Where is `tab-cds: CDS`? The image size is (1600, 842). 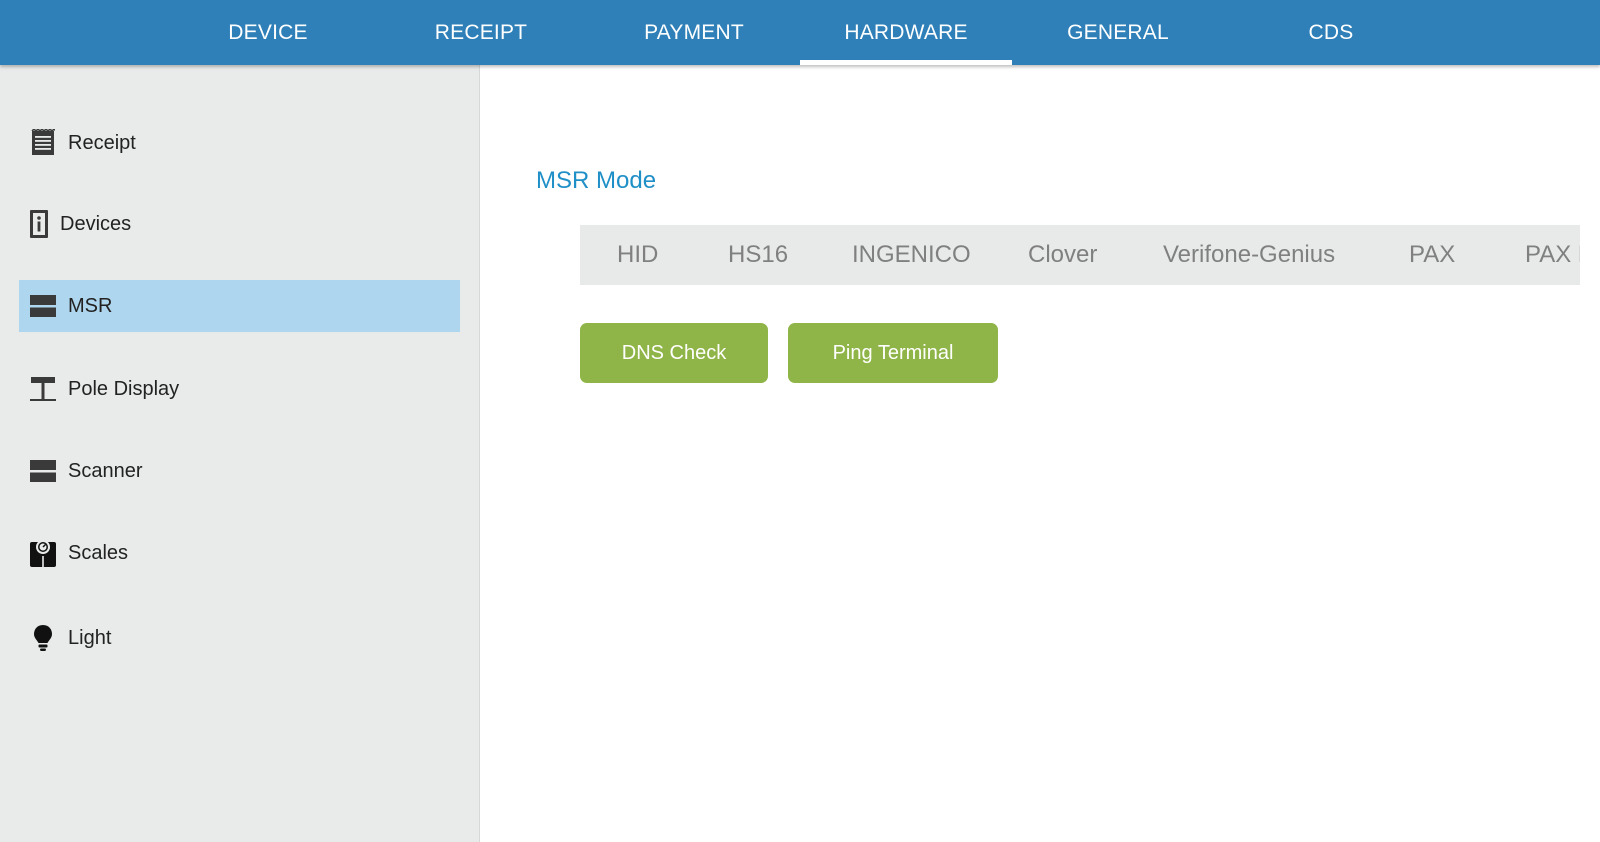
tab-cds: CDS is located at coordinates (1331, 32).